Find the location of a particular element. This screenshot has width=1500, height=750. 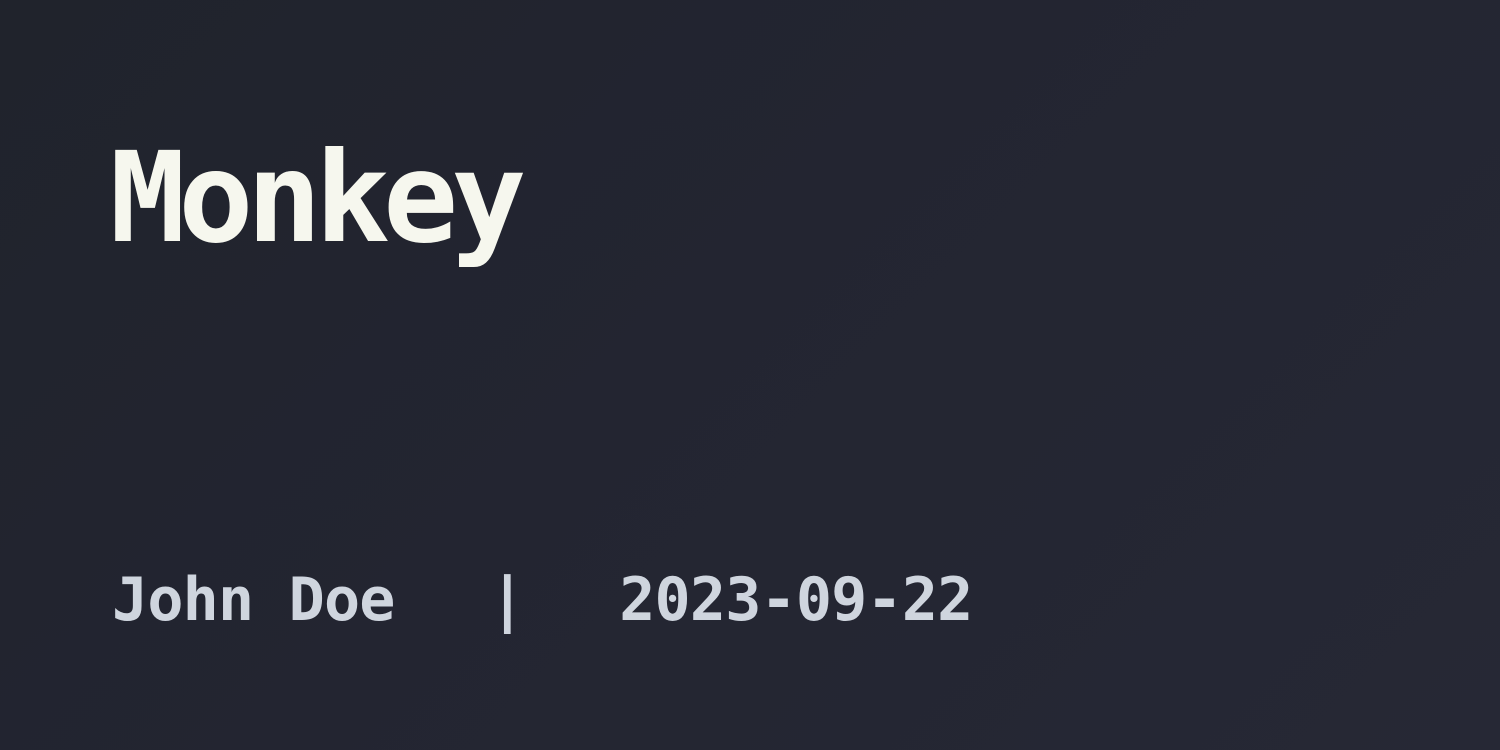

post-meta: John Doe | 2023-09-22 is located at coordinates (542, 600).